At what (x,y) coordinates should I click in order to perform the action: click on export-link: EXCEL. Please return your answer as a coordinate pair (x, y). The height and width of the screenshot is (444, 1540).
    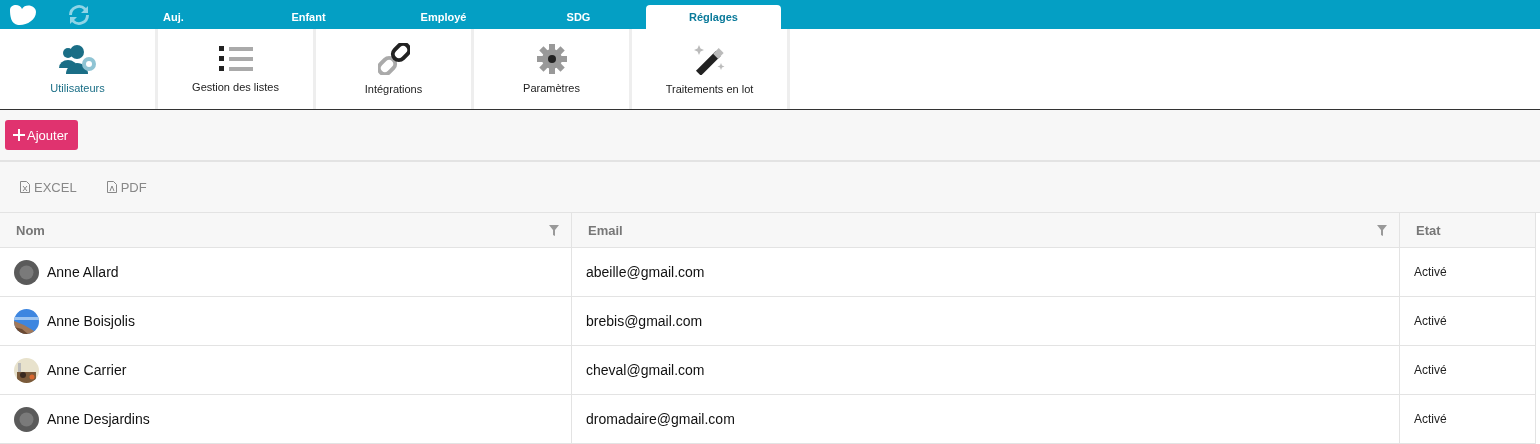
    Looking at the image, I should click on (55, 187).